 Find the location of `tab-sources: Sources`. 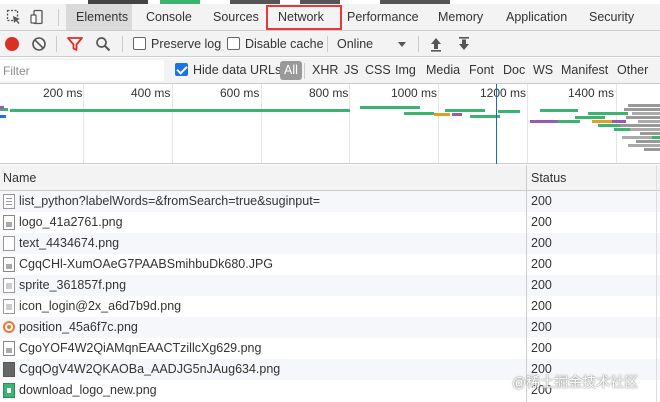

tab-sources: Sources is located at coordinates (236, 17).